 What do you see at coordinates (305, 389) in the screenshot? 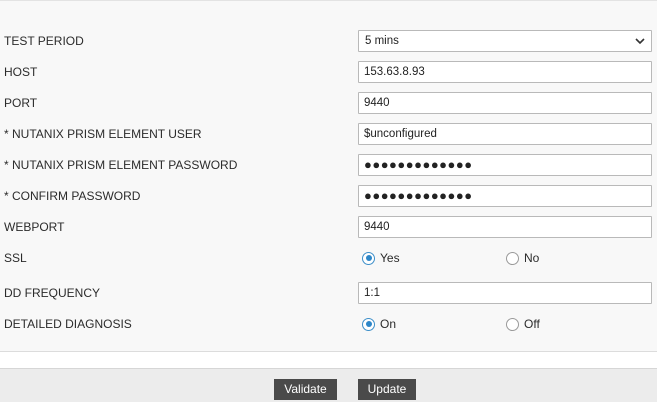
I see `validate-button: Validate` at bounding box center [305, 389].